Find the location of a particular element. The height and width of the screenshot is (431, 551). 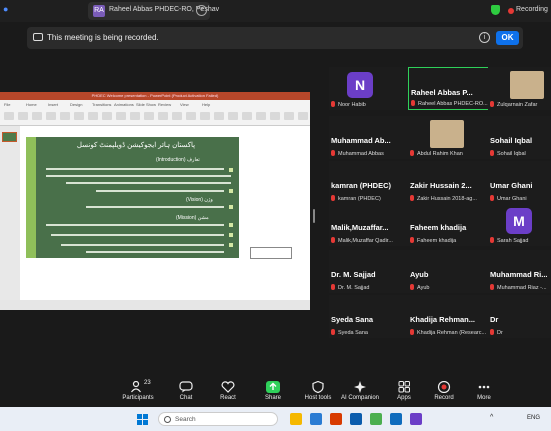

participant-tile: Abdul Rahim Khan is located at coordinates (451, 137).